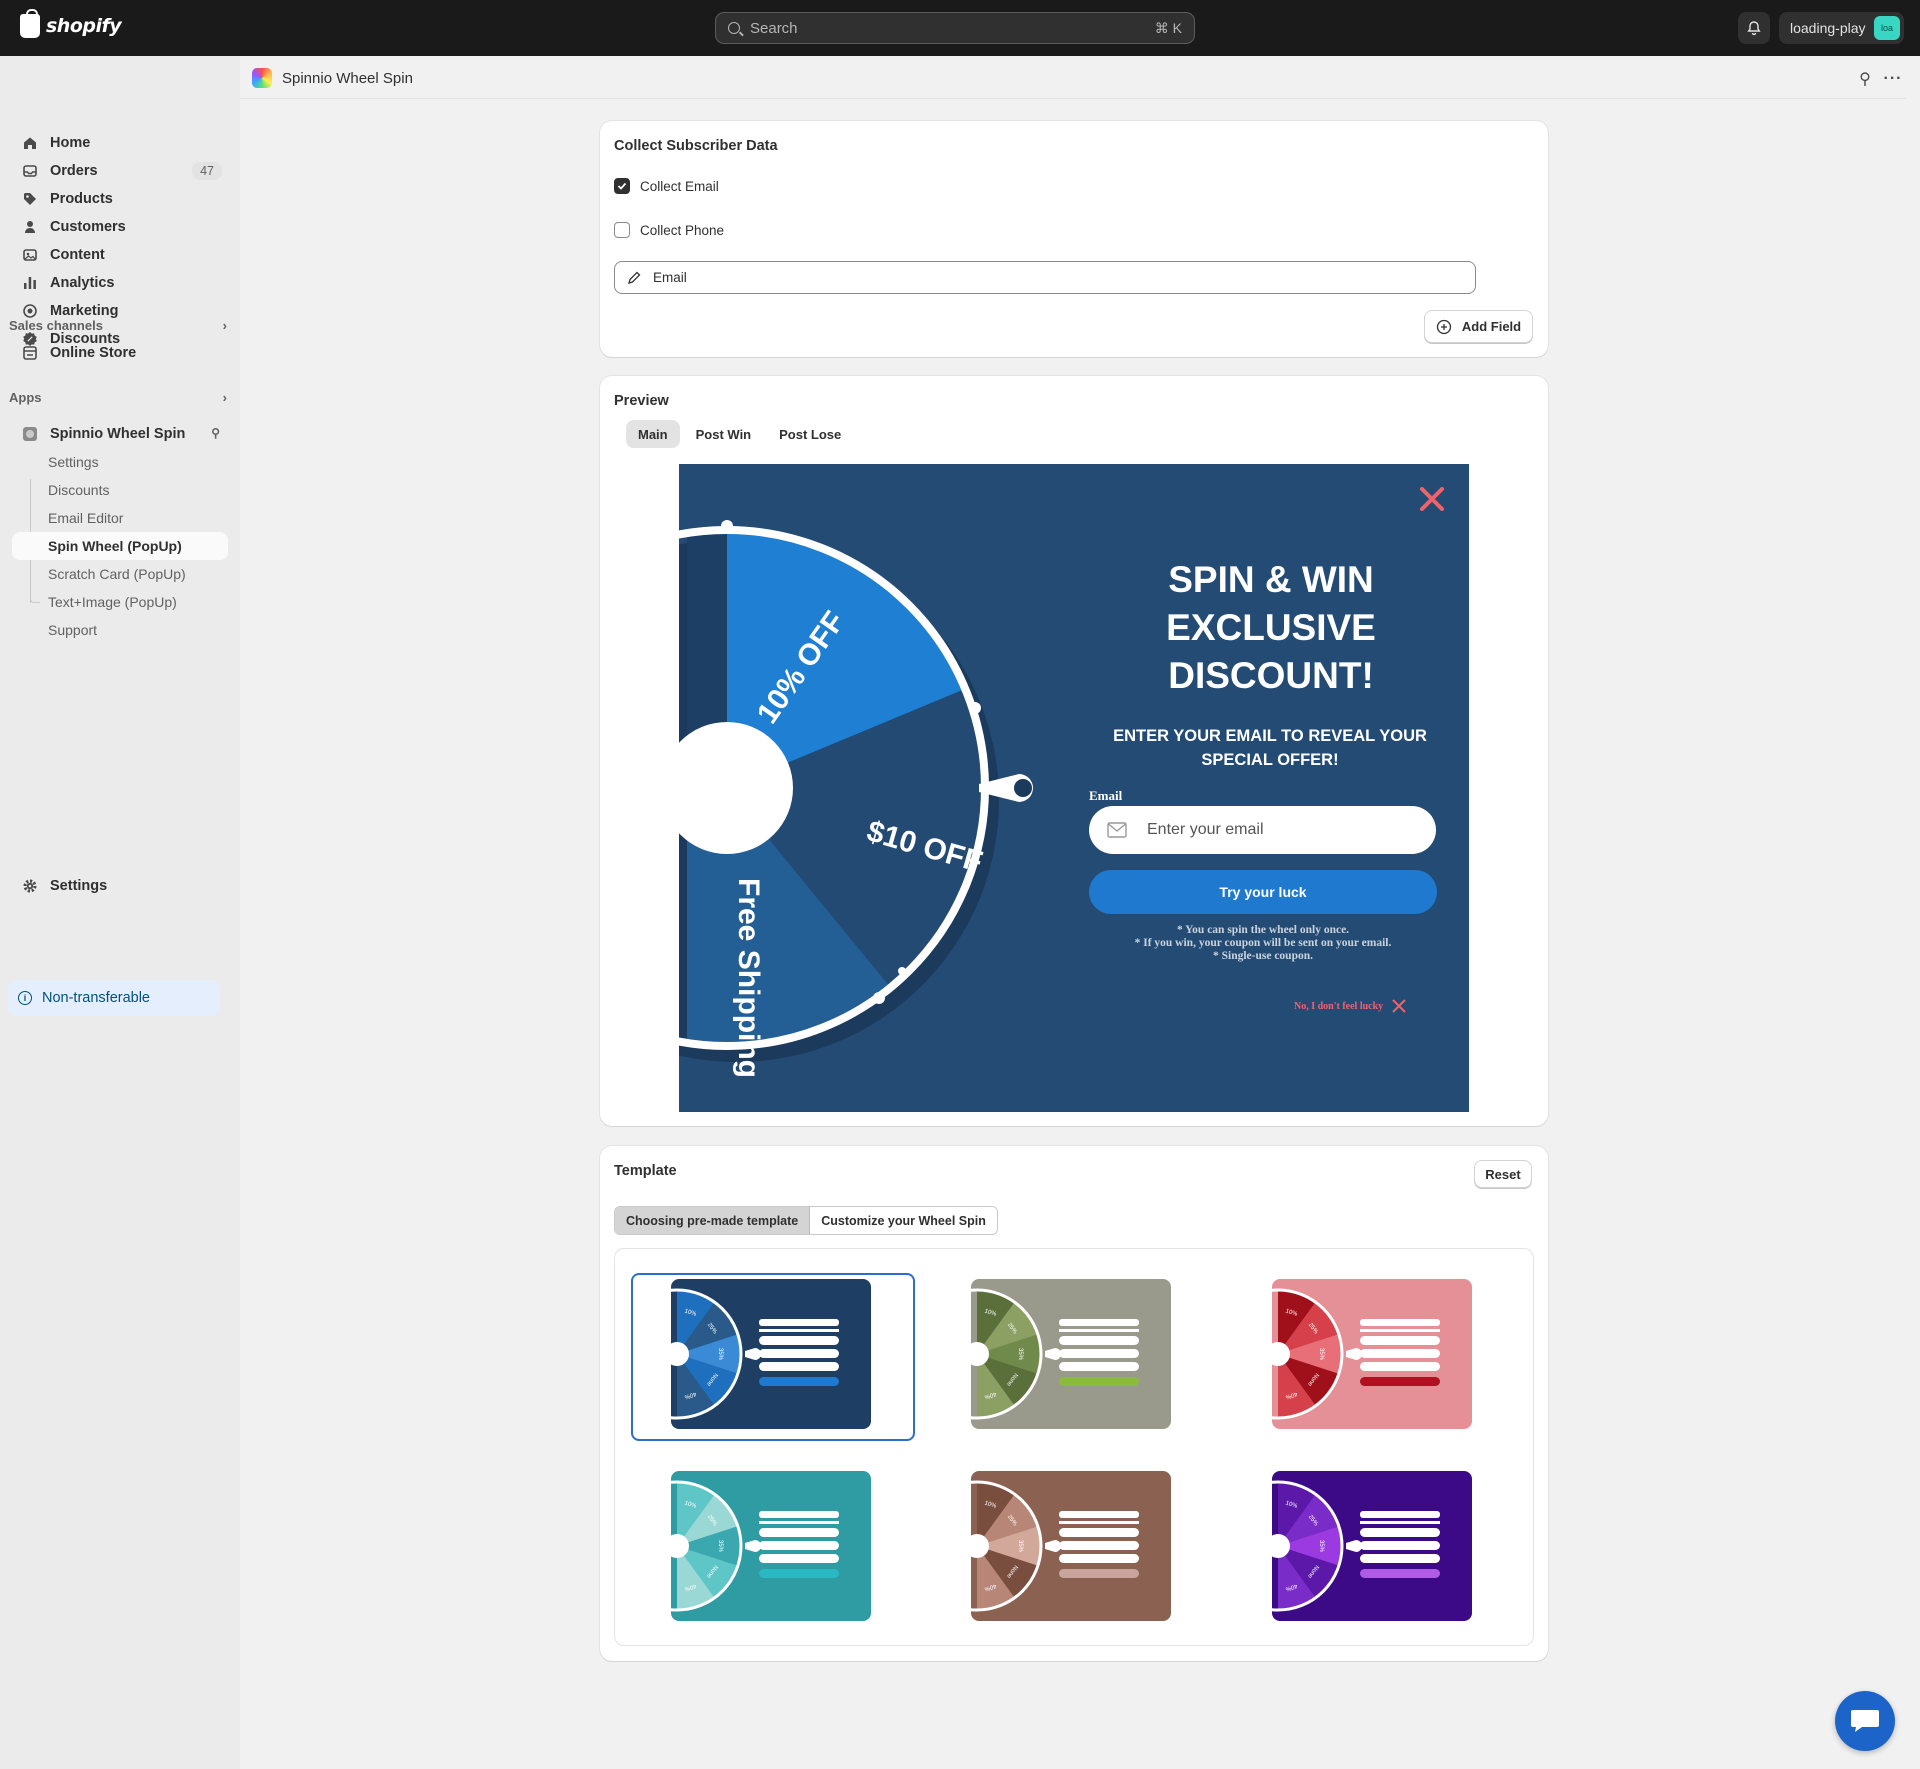 The height and width of the screenshot is (1769, 1920). Describe the element at coordinates (118, 325) in the screenshot. I see `sales-channels-header: Sales channels ›` at that location.